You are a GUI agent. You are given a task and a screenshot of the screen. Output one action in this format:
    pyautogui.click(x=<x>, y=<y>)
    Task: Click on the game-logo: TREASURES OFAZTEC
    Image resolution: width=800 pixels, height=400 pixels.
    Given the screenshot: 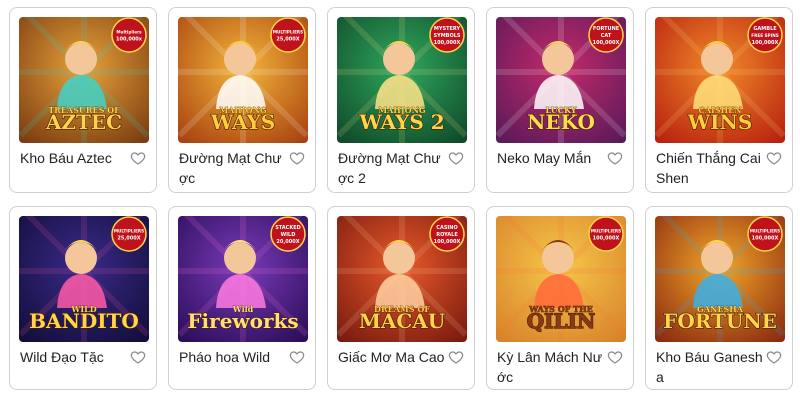 What is the action you would take?
    pyautogui.click(x=83, y=120)
    